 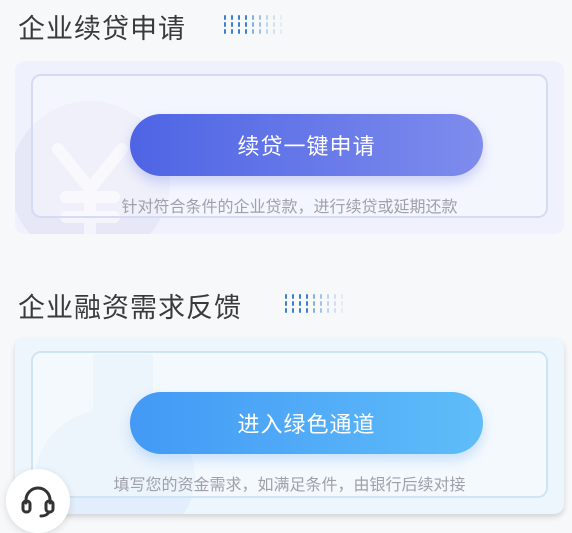 I want to click on customer-service-button, so click(x=38, y=501).